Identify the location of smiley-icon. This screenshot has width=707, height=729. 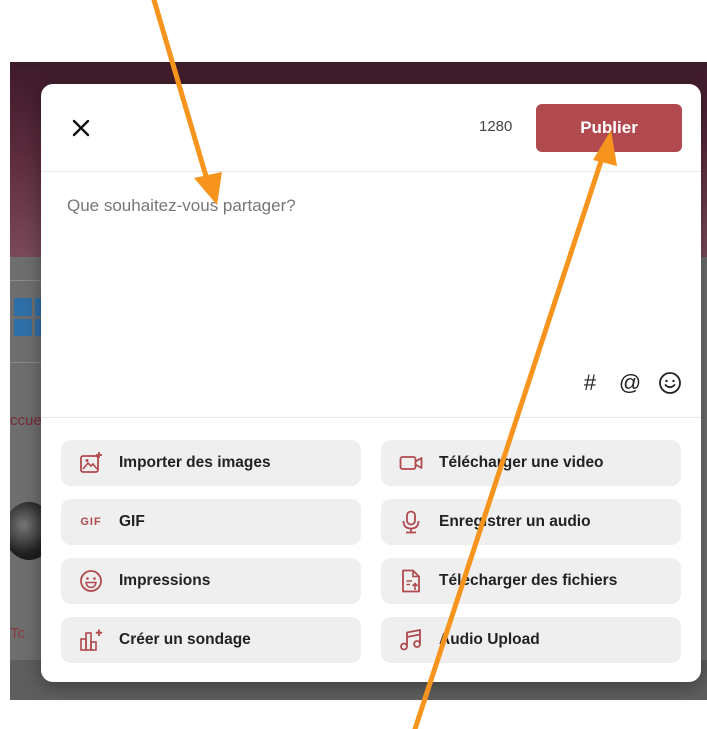
(91, 581).